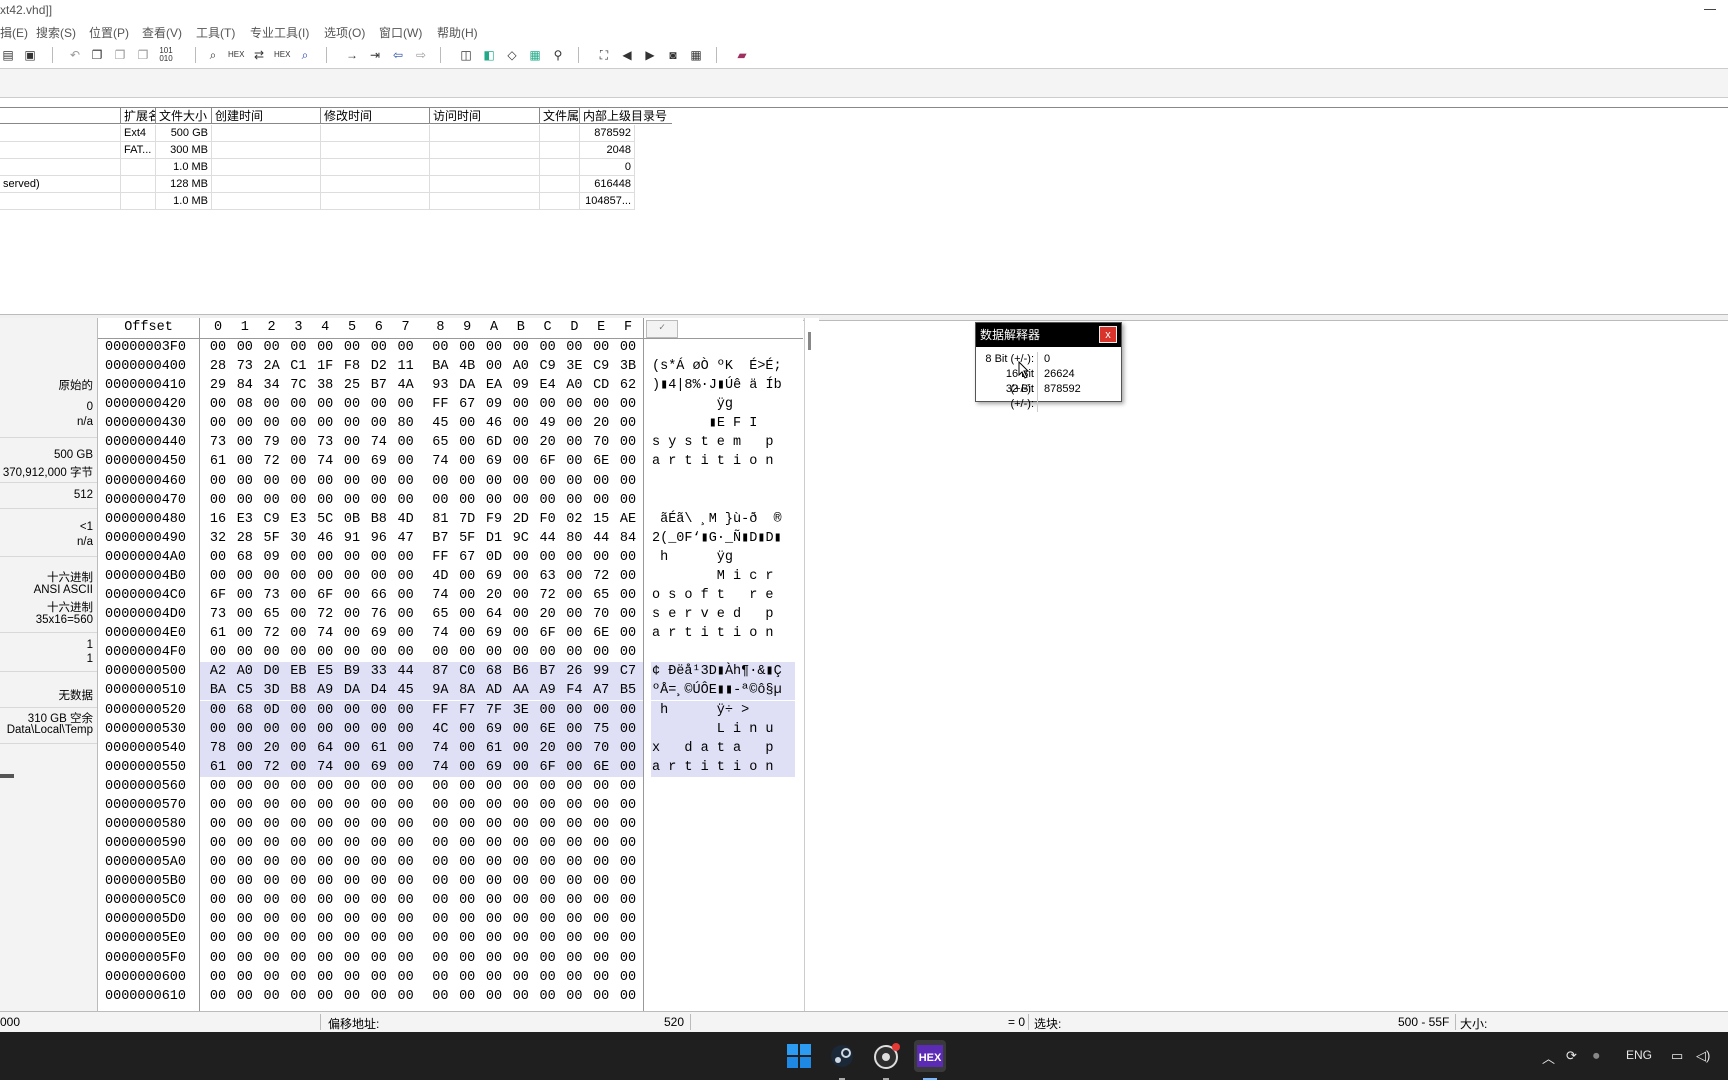 This screenshot has width=1728, height=1080. Describe the element at coordinates (379, 538) in the screenshot. I see `hex-byte: 96` at that location.